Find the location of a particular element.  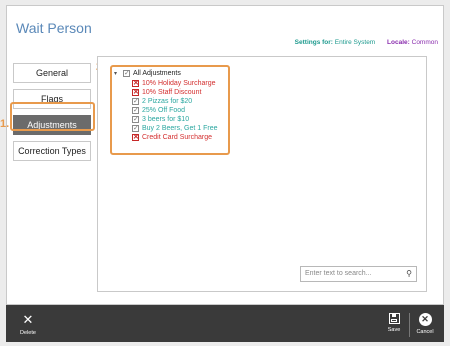

tree-root: ▾ ✓ All Adjustments is located at coordinates (147, 73).